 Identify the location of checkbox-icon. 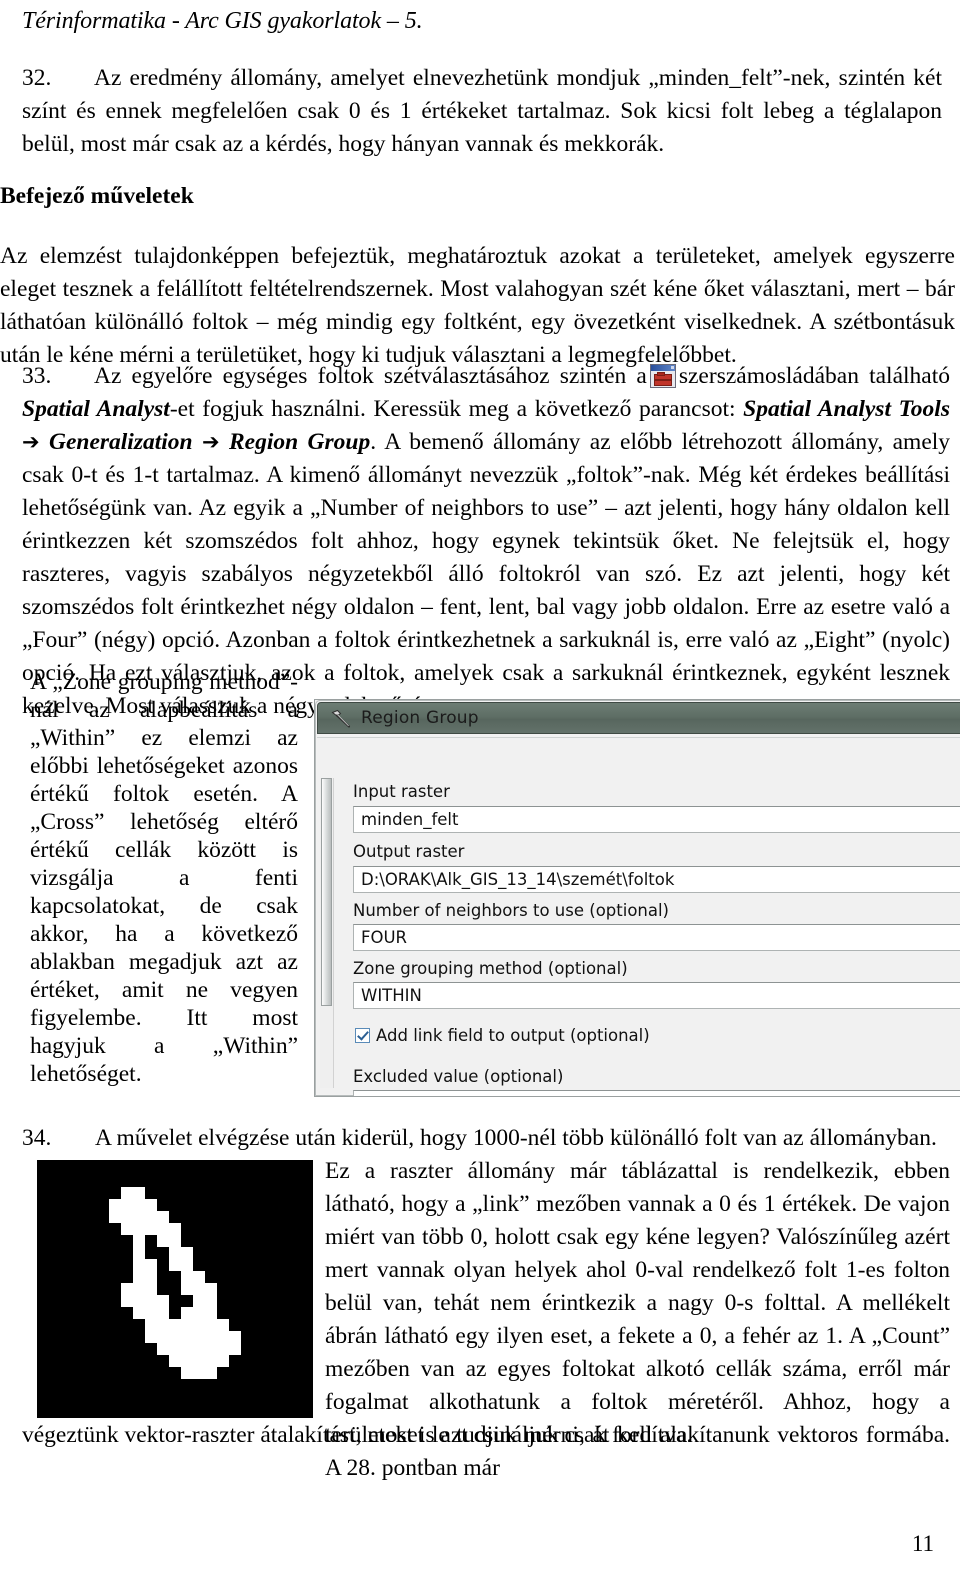
(362, 1035).